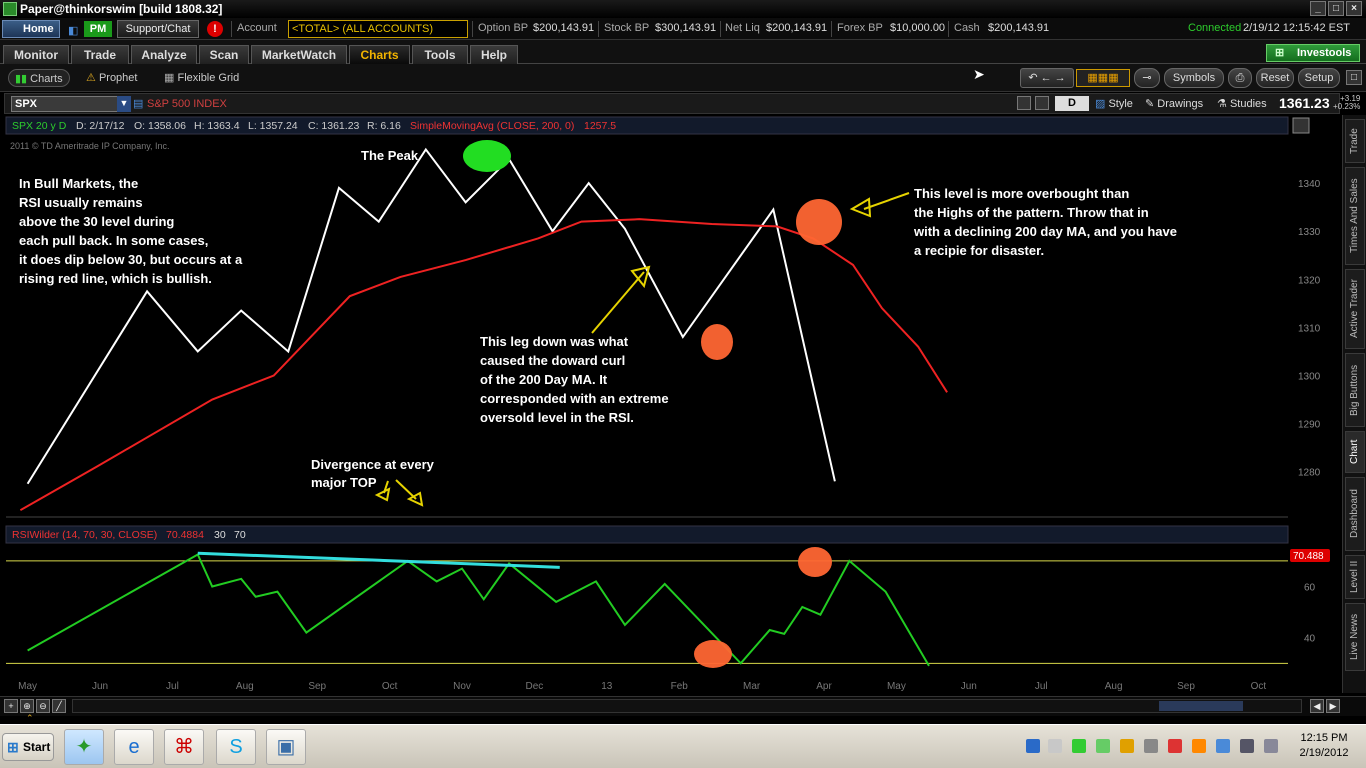 The image size is (1366, 768). What do you see at coordinates (686, 28) in the screenshot?
I see `stock-bp-value: $300,143.91` at bounding box center [686, 28].